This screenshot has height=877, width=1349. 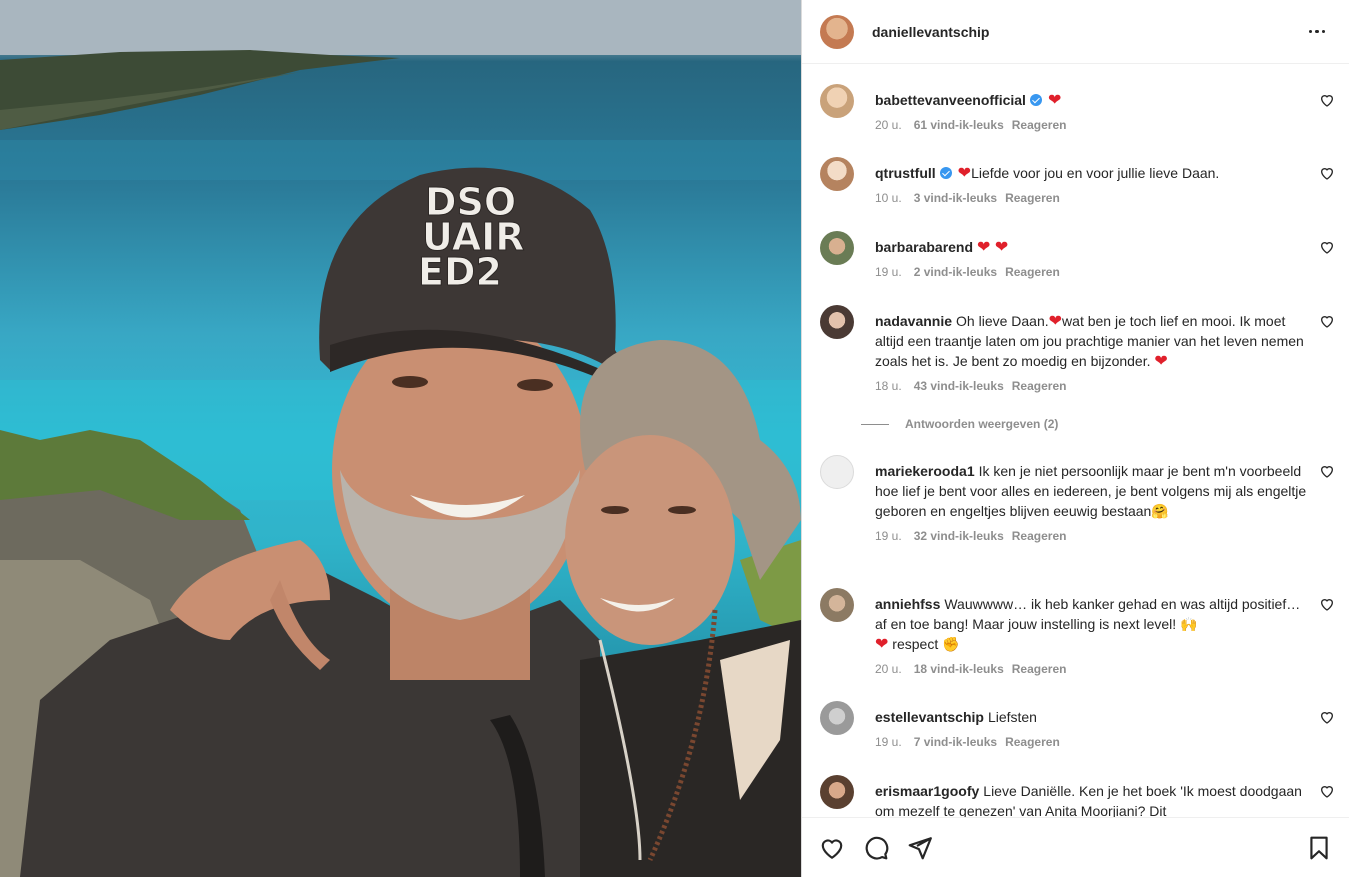 What do you see at coordinates (959, 125) in the screenshot?
I see `comment-likes: 61 vind-ik-leuks` at bounding box center [959, 125].